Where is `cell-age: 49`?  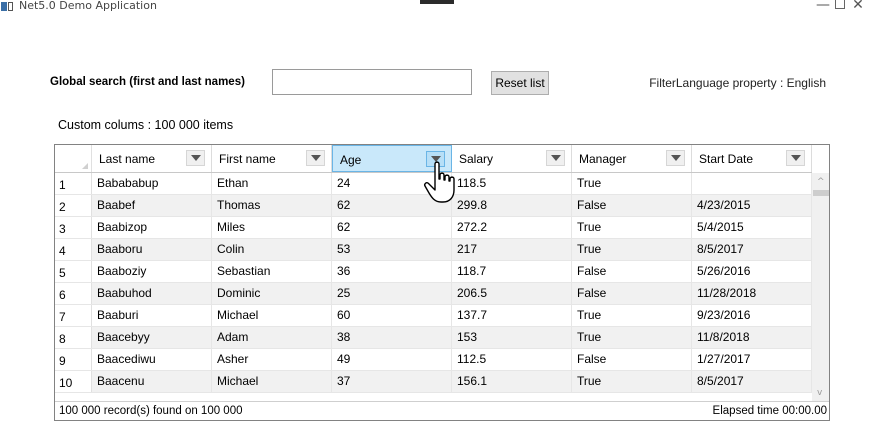
cell-age: 49 is located at coordinates (392, 359).